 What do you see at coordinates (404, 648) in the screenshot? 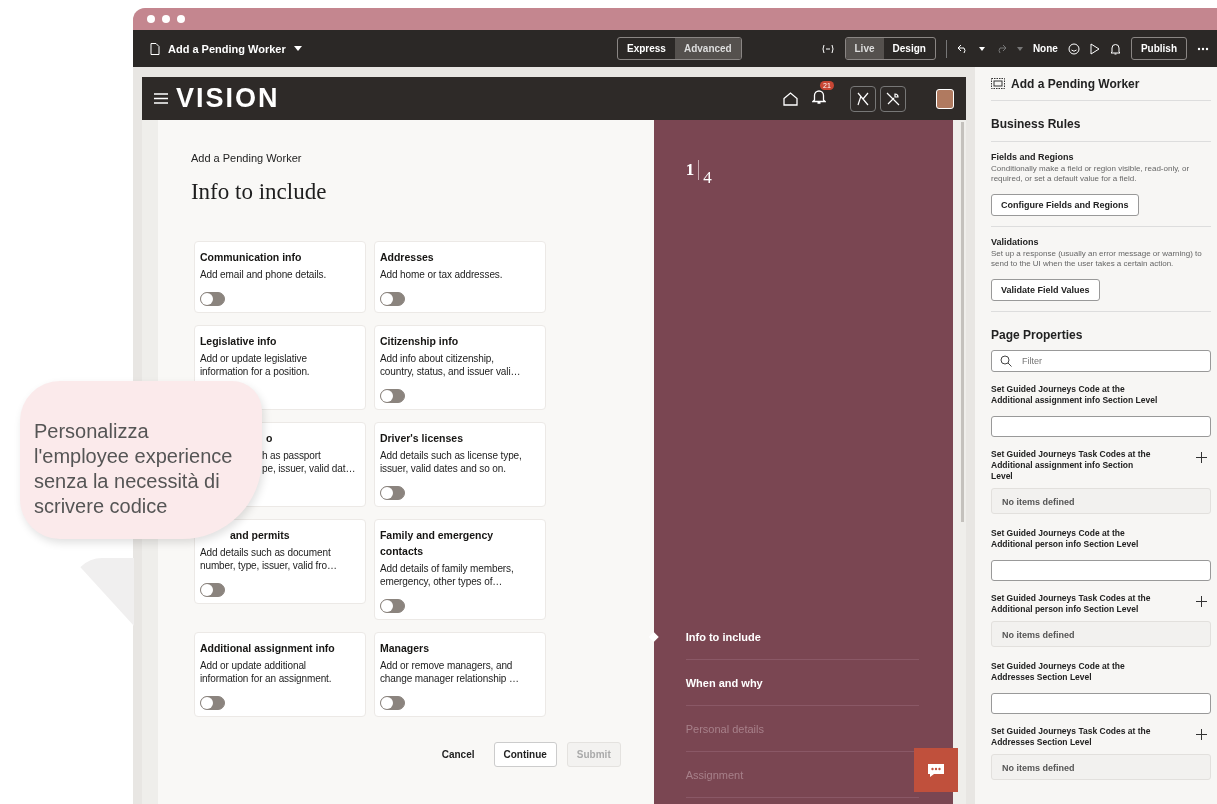
I see `card-title: Managers` at bounding box center [404, 648].